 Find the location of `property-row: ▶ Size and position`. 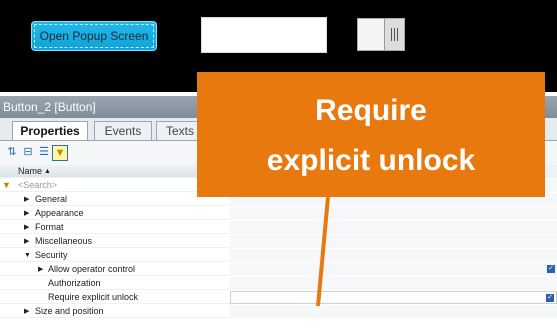

property-row: ▶ Size and position is located at coordinates (278, 311).